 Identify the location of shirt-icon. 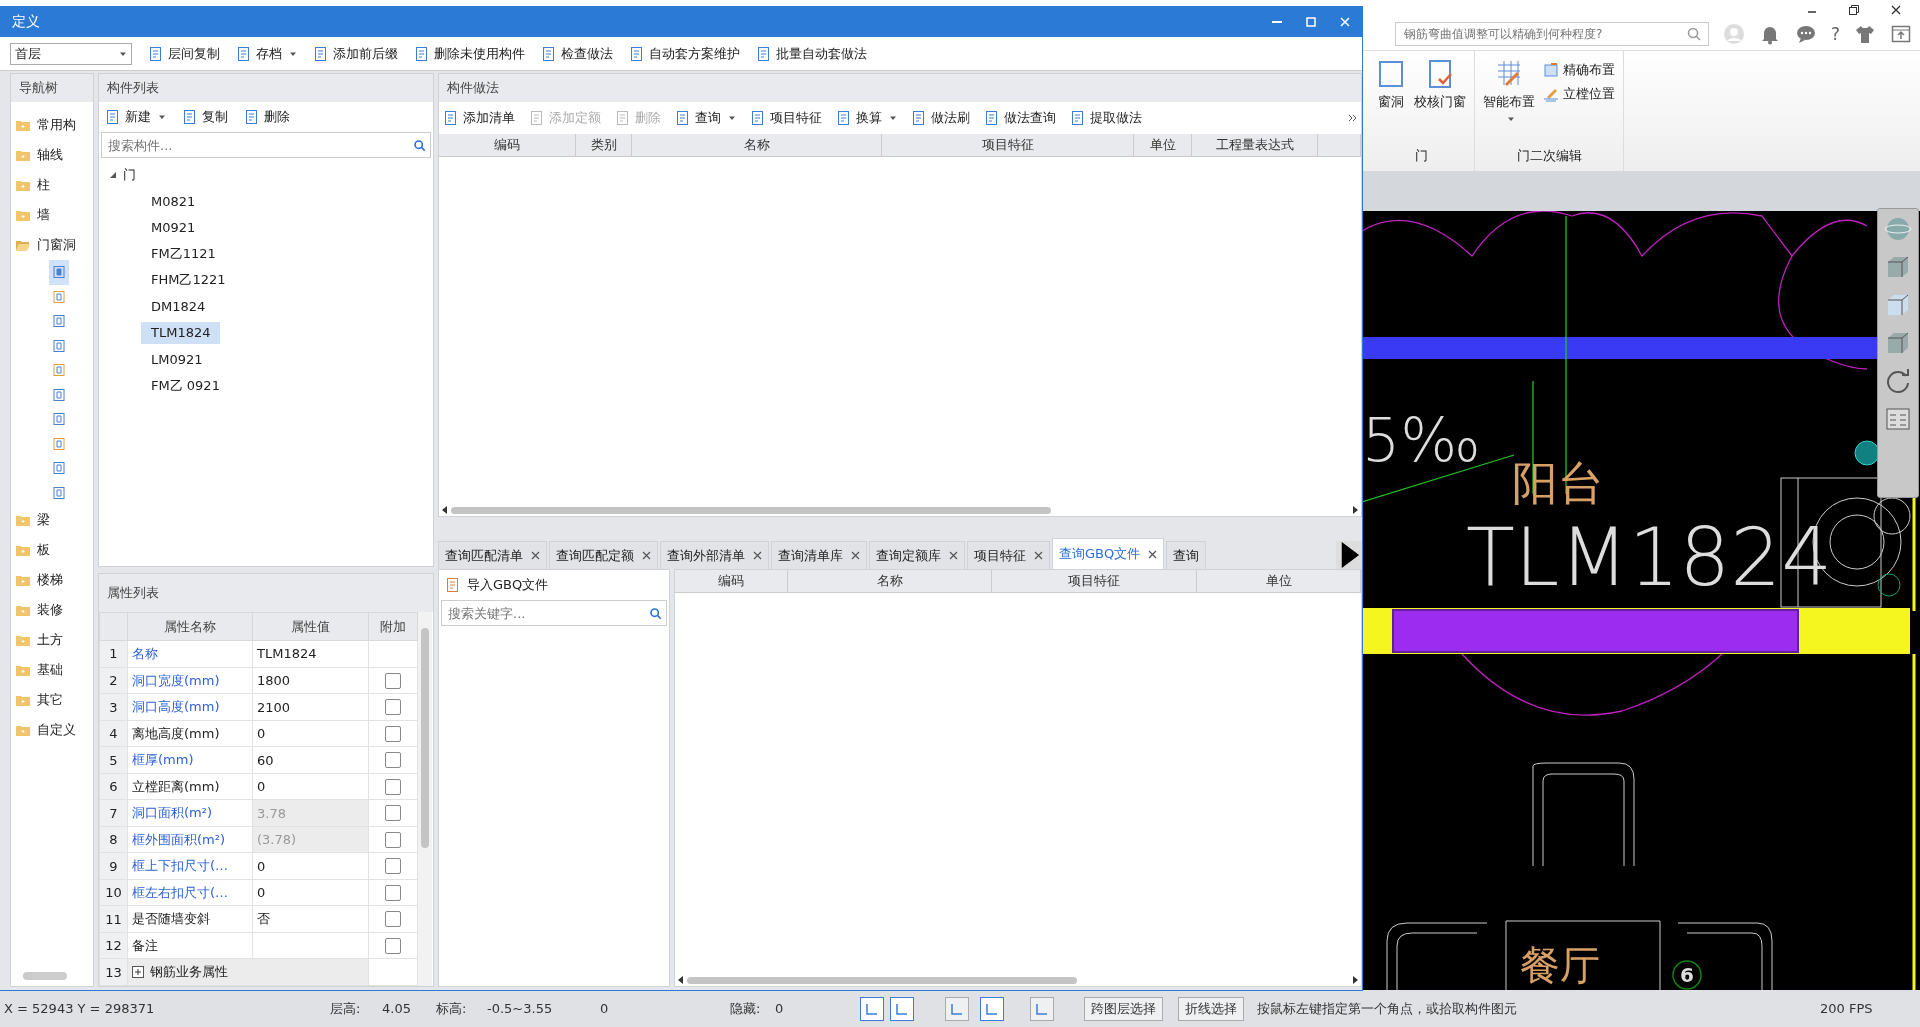
(1865, 34).